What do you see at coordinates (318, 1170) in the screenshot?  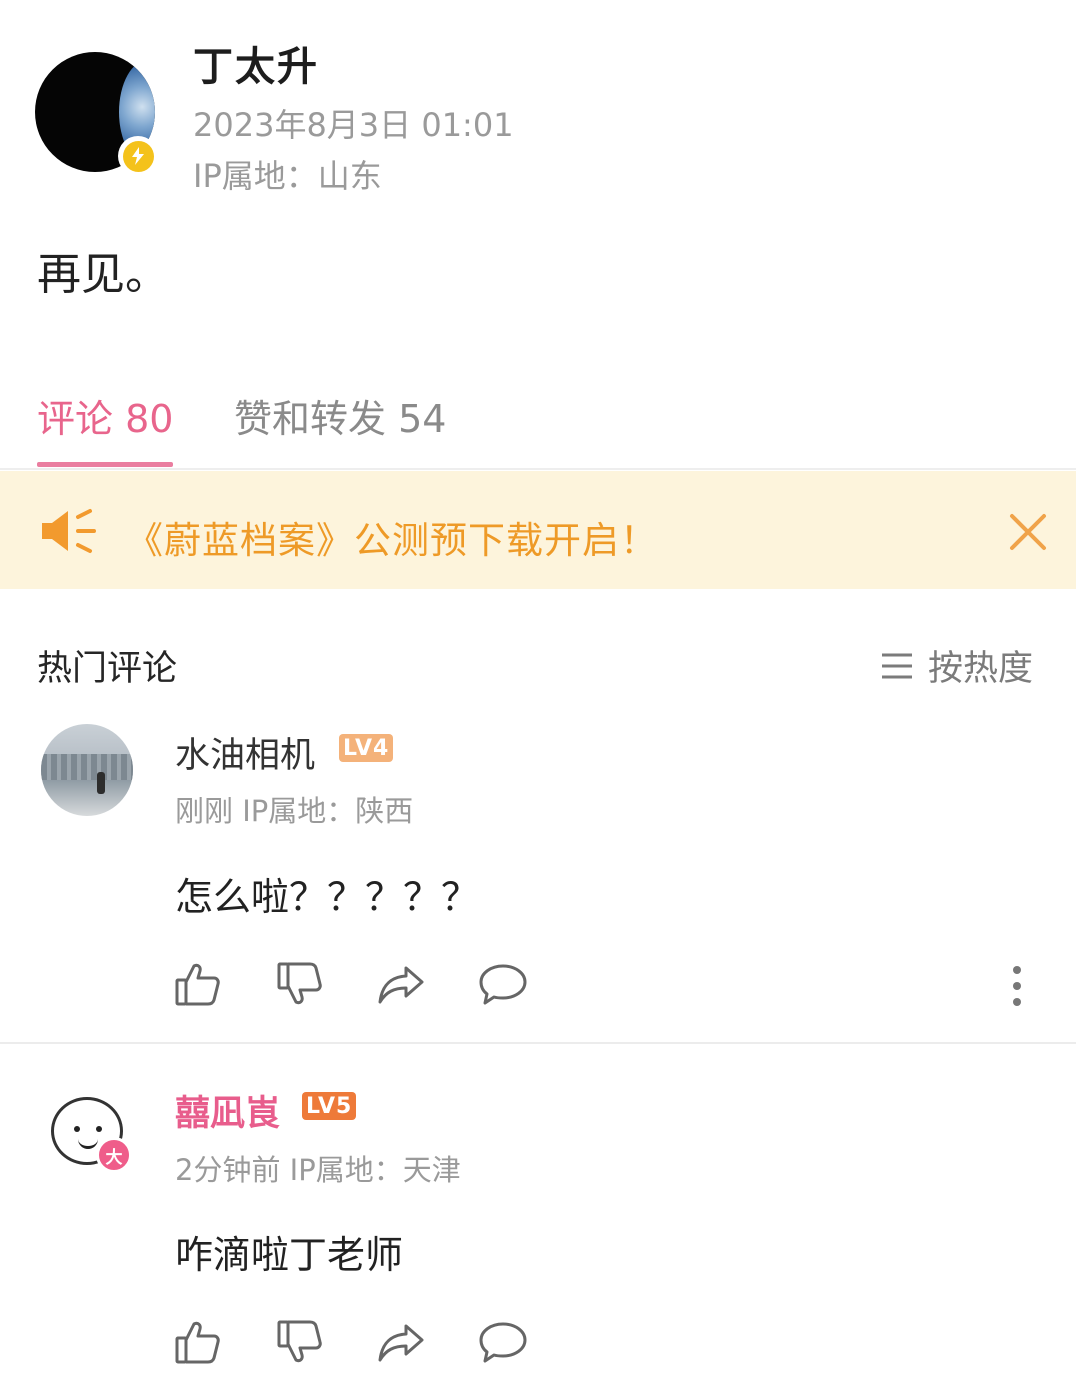 I see `comment-meta: 2分钟前 IP属地：天津` at bounding box center [318, 1170].